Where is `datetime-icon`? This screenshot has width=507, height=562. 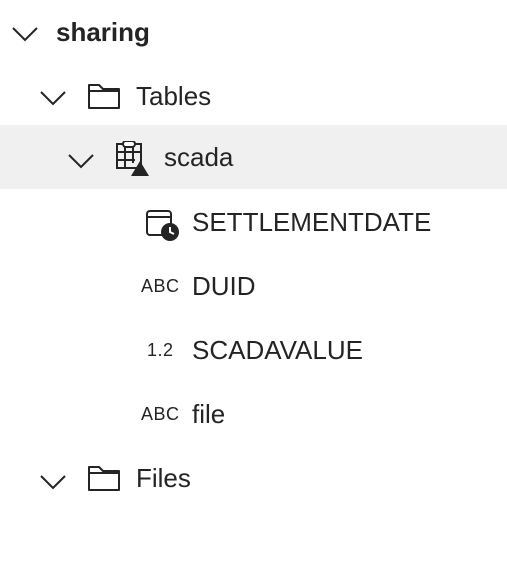 datetime-icon is located at coordinates (162, 224).